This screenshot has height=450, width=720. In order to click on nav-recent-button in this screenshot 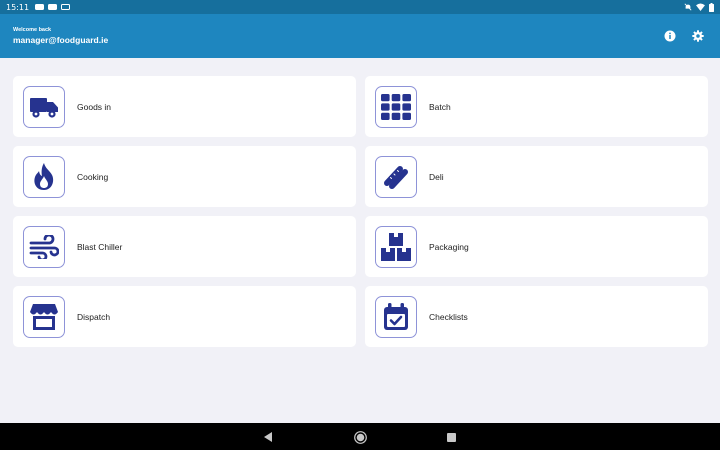, I will do `click(451, 437)`.